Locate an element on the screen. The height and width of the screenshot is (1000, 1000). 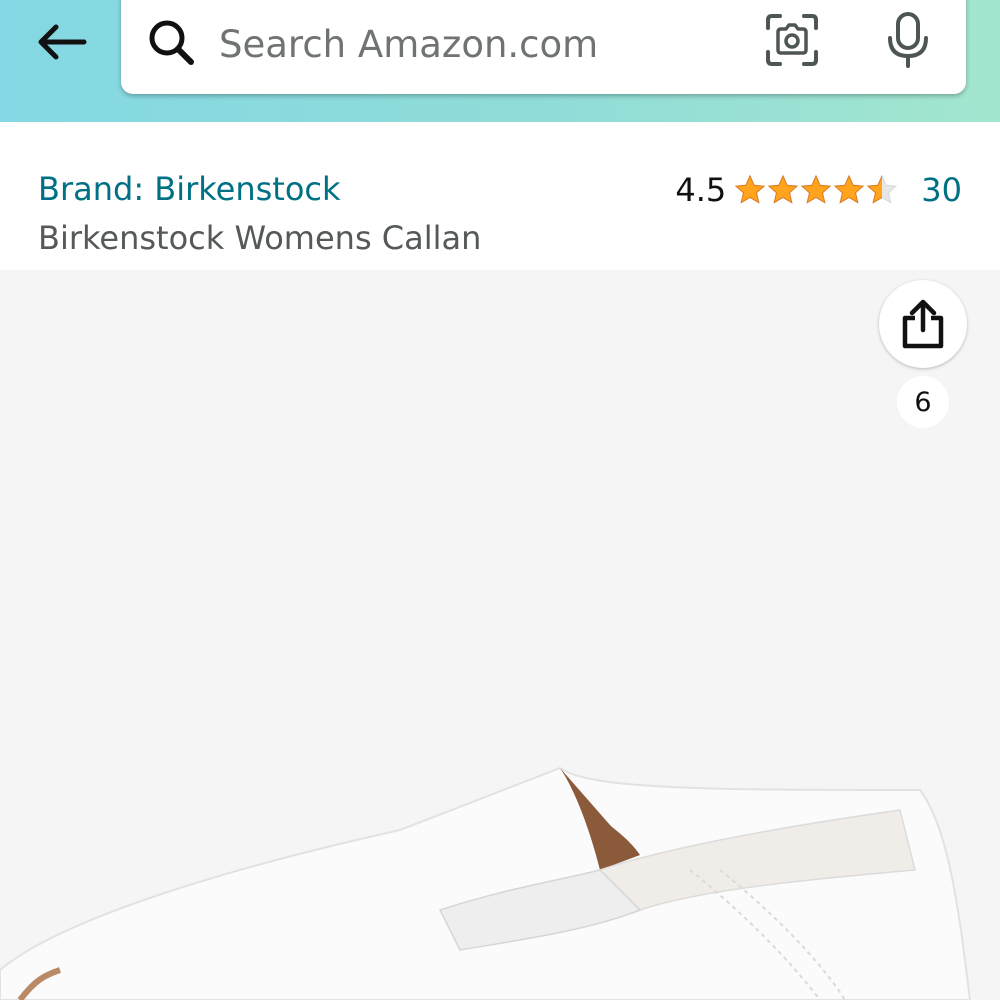
share-icon is located at coordinates (923, 324).